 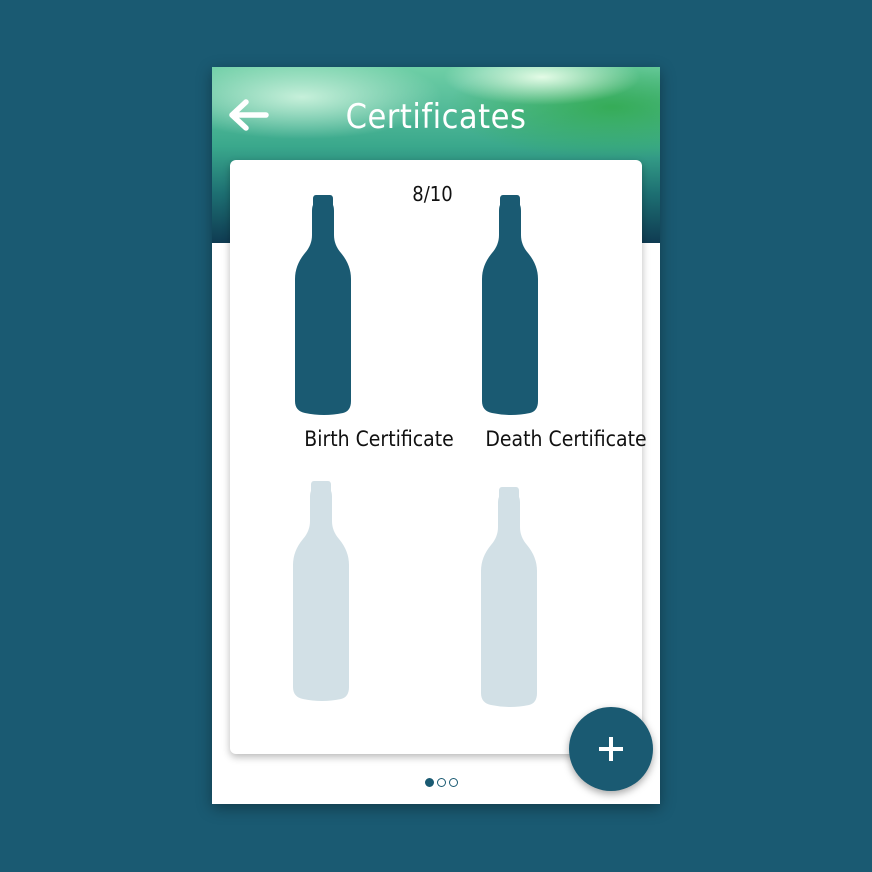 I want to click on certificate-item-birth: Birth Certificate, so click(x=379, y=322).